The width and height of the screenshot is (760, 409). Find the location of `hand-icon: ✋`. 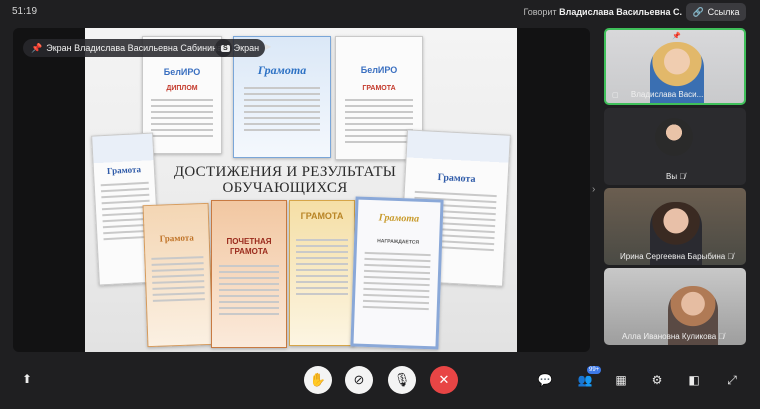

hand-icon: ✋ is located at coordinates (318, 379).